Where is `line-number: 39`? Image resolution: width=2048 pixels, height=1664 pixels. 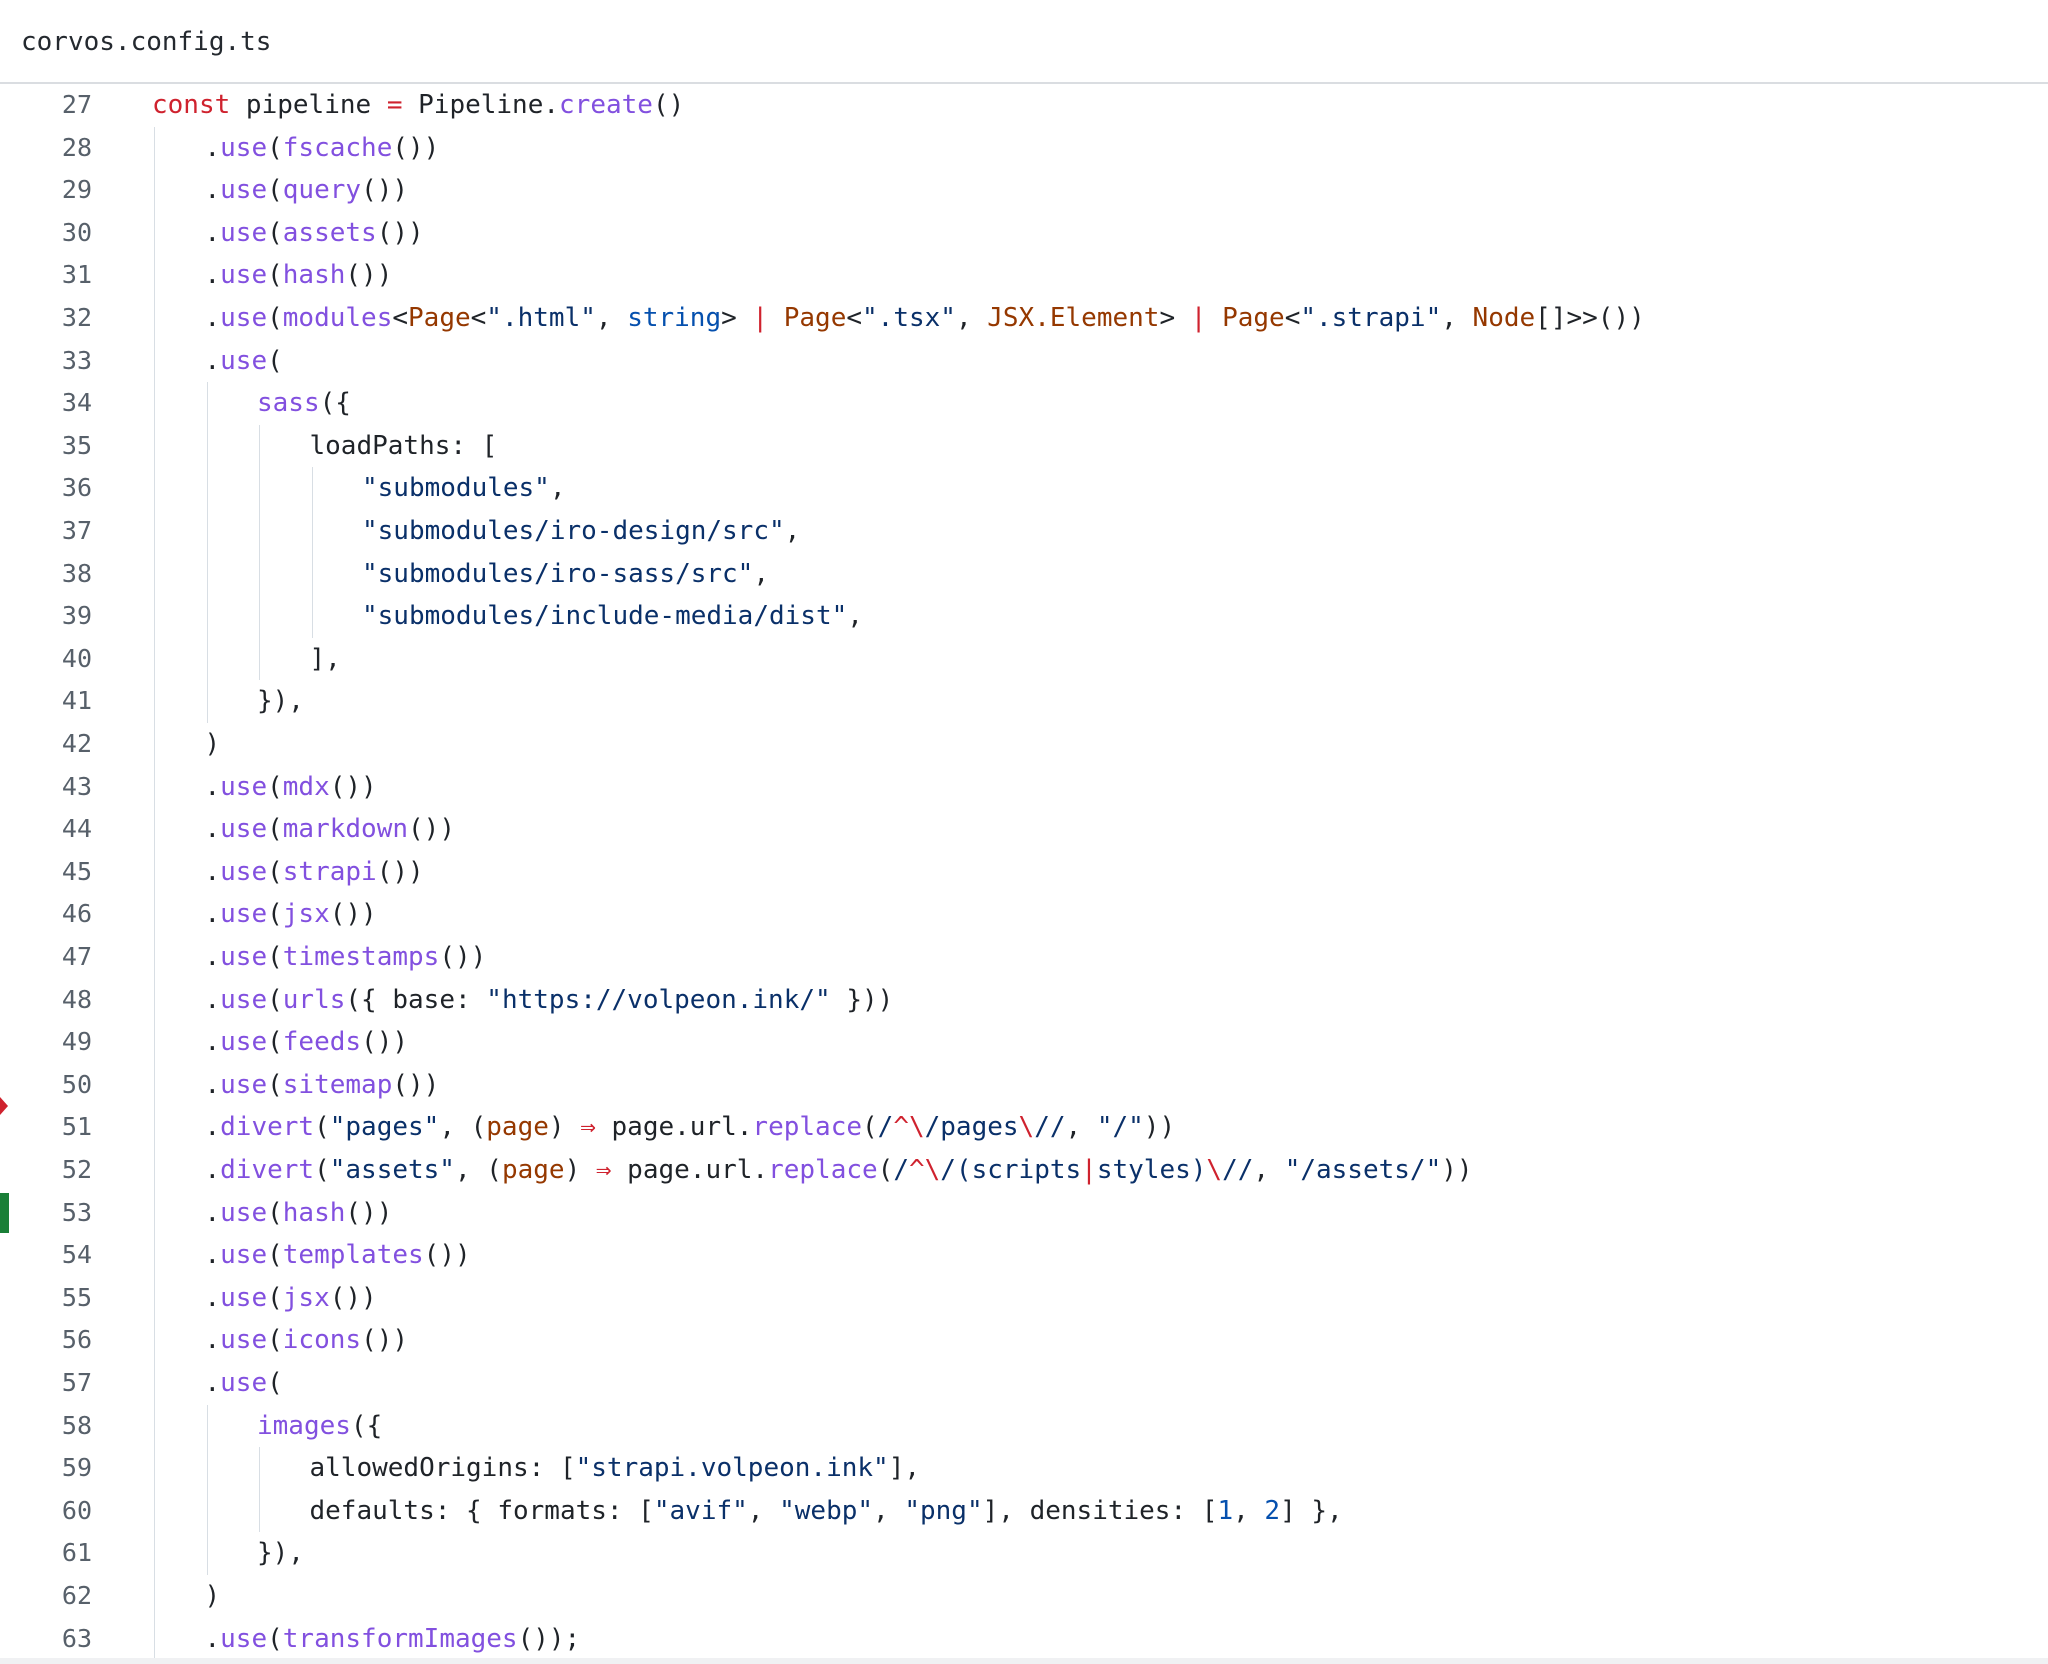 line-number: 39 is located at coordinates (66, 616).